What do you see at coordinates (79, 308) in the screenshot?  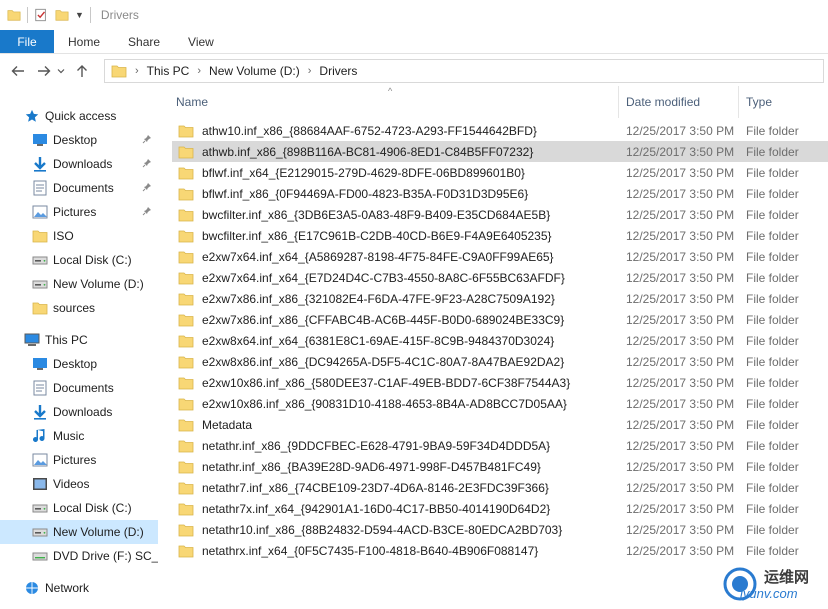 I see `nav-item-sources: sources` at bounding box center [79, 308].